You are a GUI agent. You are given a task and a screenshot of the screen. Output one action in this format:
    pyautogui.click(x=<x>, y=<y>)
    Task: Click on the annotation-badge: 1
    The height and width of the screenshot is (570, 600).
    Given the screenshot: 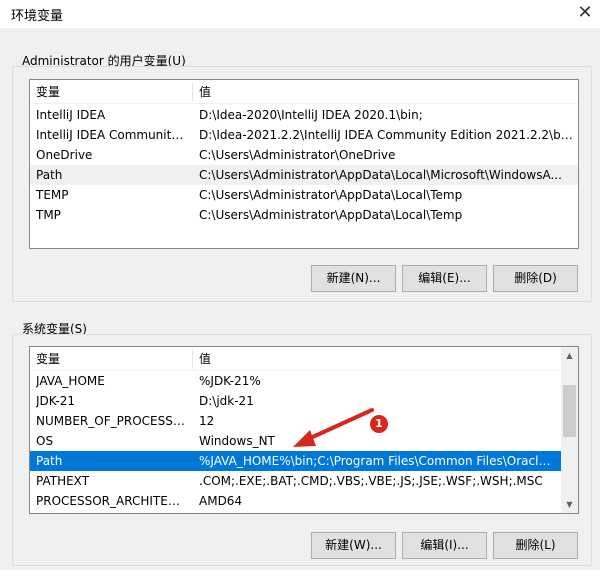 What is the action you would take?
    pyautogui.click(x=379, y=424)
    